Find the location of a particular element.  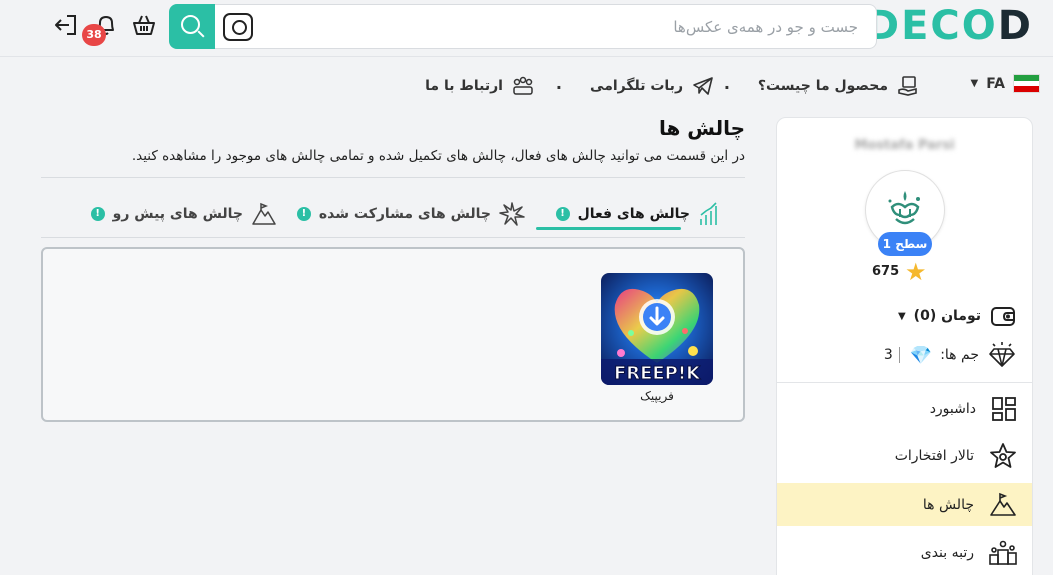

nav-item-telegram: ربات تلگرامی is located at coordinates (652, 86).